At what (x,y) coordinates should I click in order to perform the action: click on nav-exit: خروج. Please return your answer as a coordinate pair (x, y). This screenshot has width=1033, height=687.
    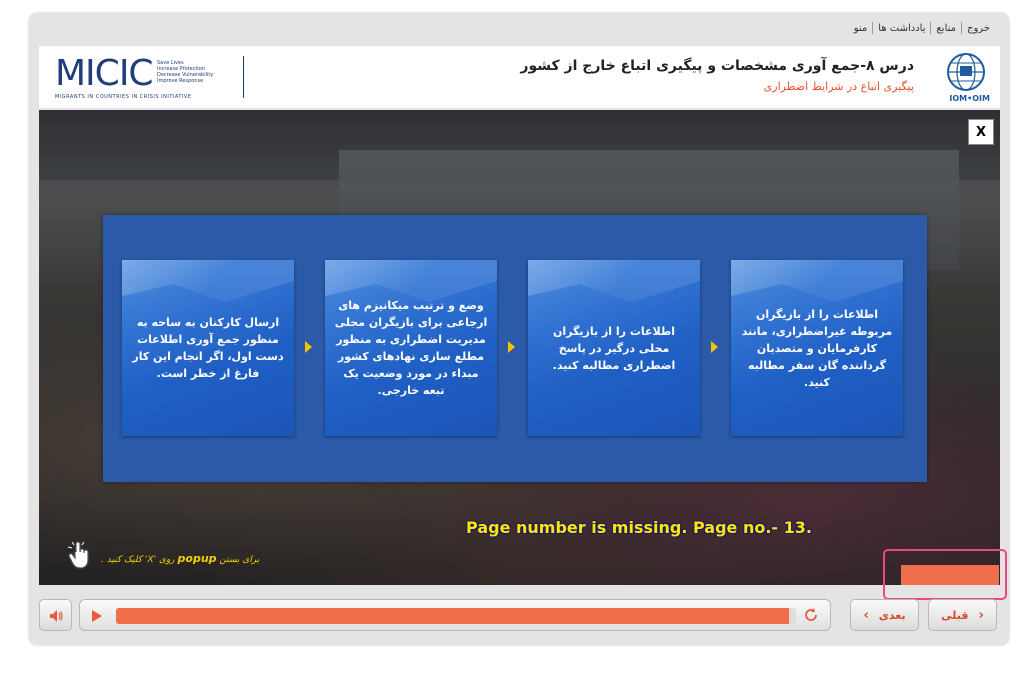
    Looking at the image, I should click on (978, 28).